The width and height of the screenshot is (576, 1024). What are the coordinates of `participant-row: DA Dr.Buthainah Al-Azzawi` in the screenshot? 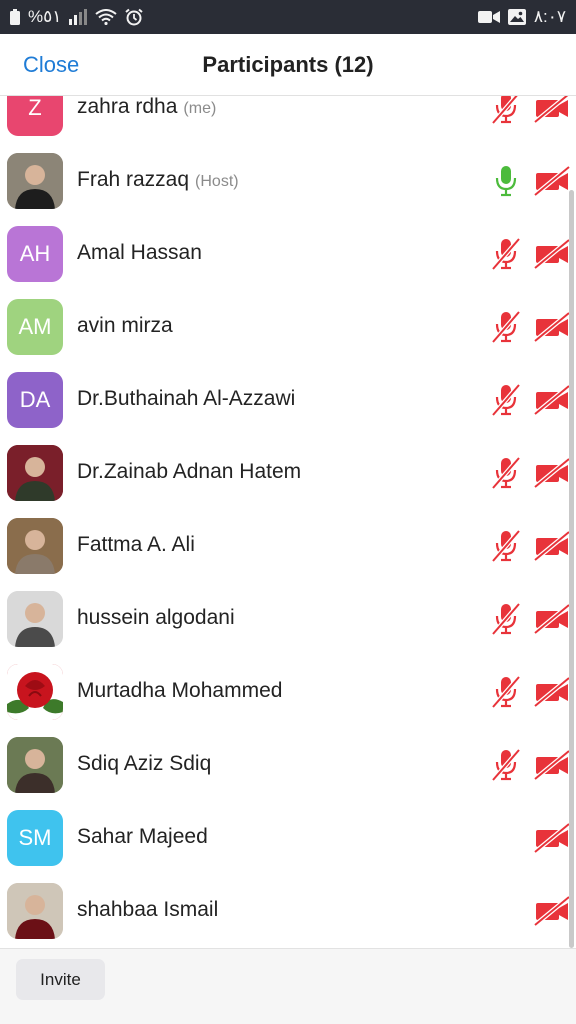 It's located at (288, 399).